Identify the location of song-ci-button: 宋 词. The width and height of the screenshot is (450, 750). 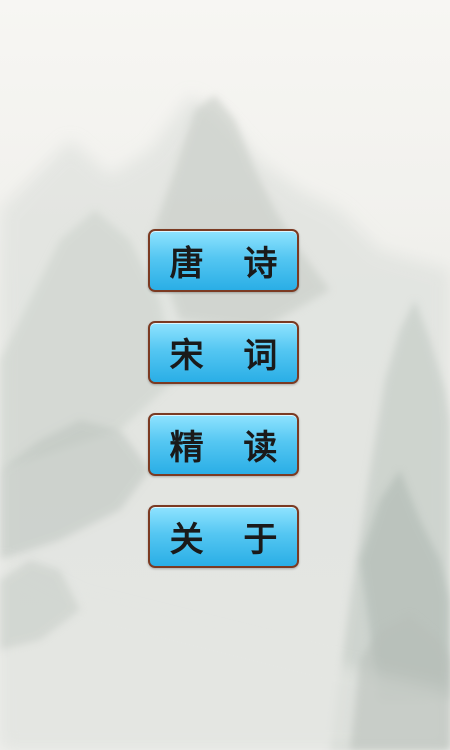
(223, 352).